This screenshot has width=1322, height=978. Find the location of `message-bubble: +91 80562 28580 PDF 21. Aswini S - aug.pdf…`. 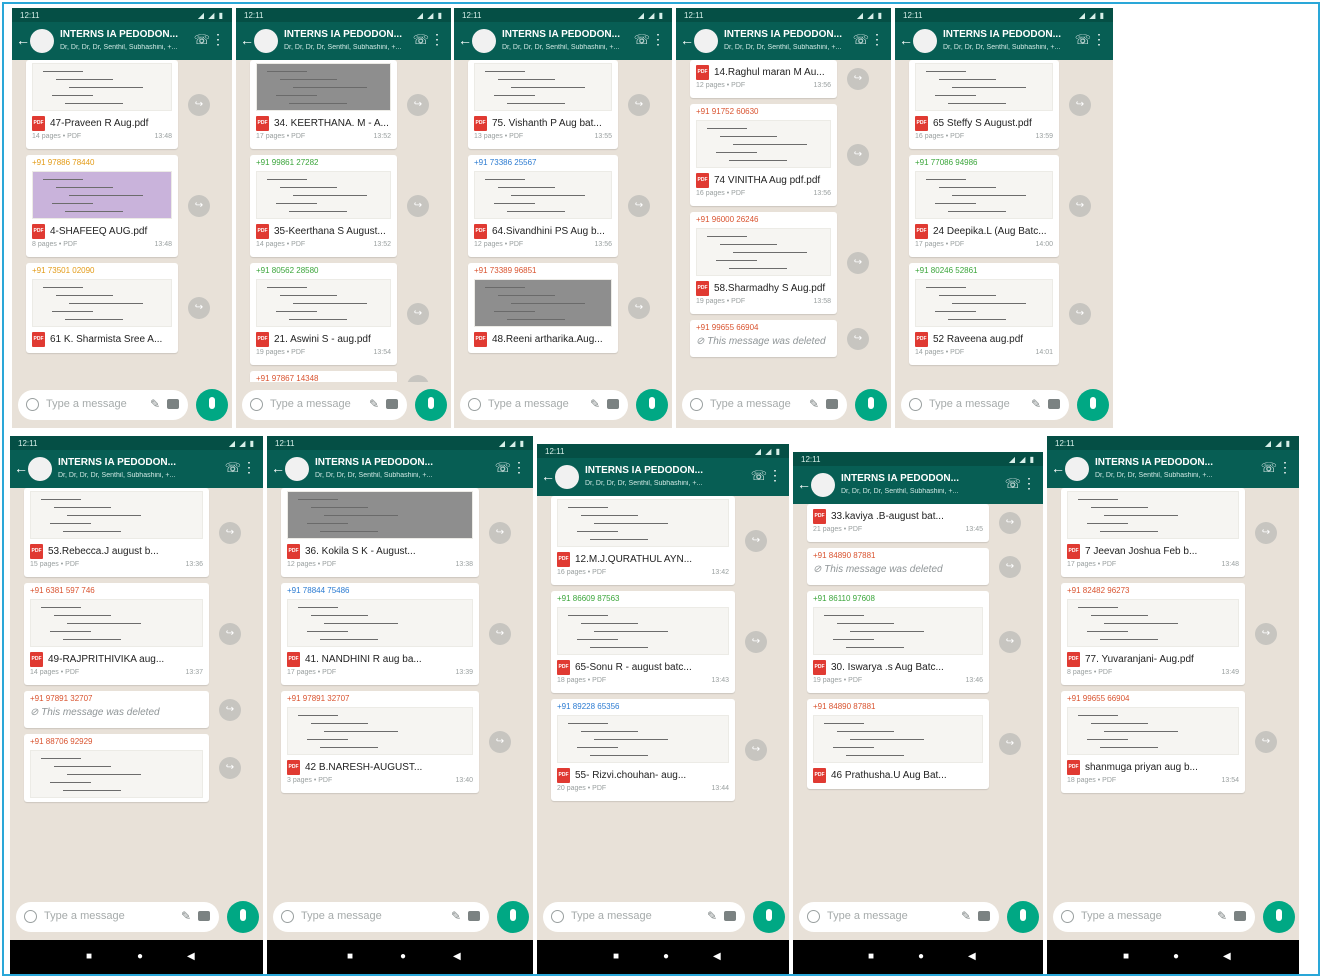

message-bubble: +91 80562 28580 PDF 21. Aswini S - aug.pdf… is located at coordinates (323, 314).